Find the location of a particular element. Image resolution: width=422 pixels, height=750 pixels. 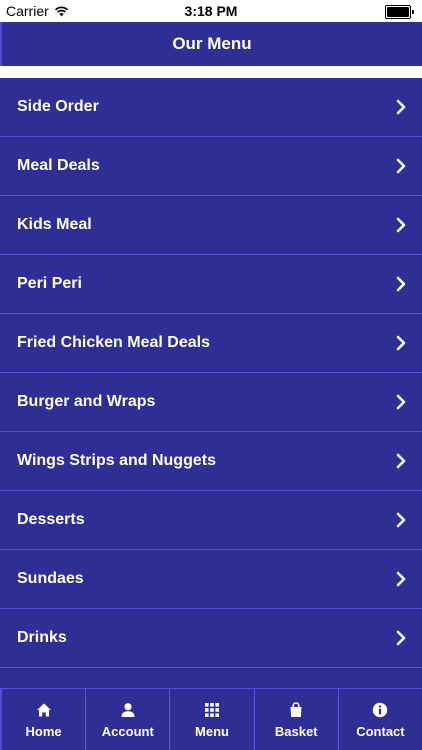

tab-basket: Basket is located at coordinates (297, 719).